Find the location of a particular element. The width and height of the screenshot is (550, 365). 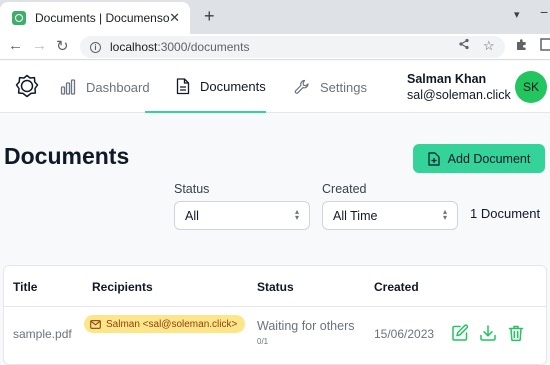

column-header-created: Created is located at coordinates (396, 287).